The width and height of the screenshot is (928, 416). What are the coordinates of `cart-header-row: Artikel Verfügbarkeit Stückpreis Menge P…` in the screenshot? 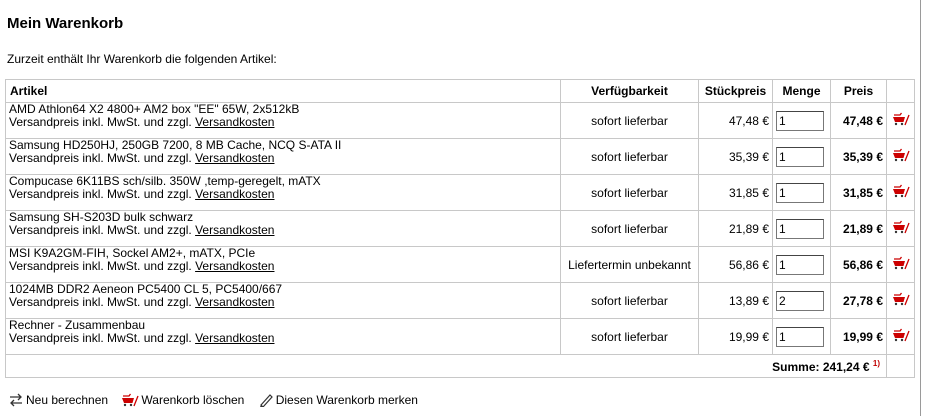 It's located at (460, 91).